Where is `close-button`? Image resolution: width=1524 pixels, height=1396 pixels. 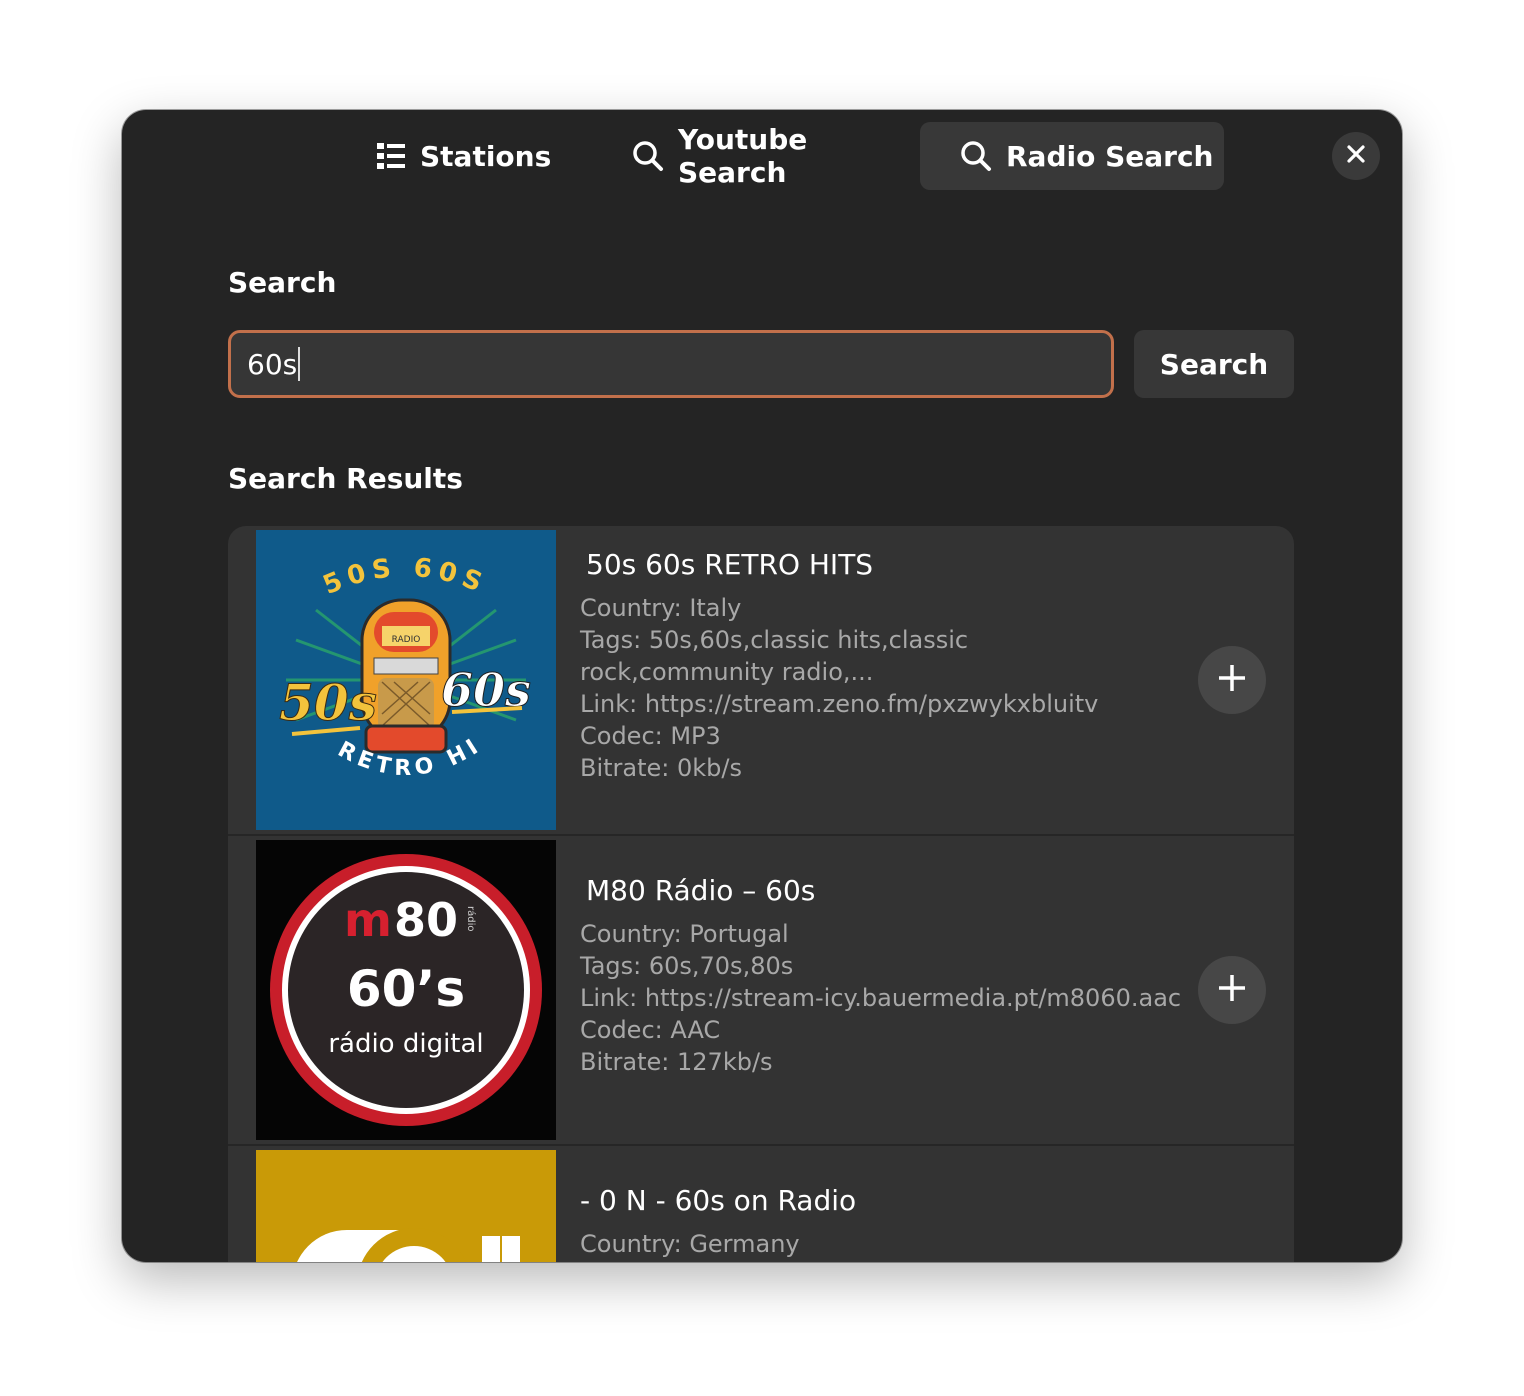
close-button is located at coordinates (1356, 156).